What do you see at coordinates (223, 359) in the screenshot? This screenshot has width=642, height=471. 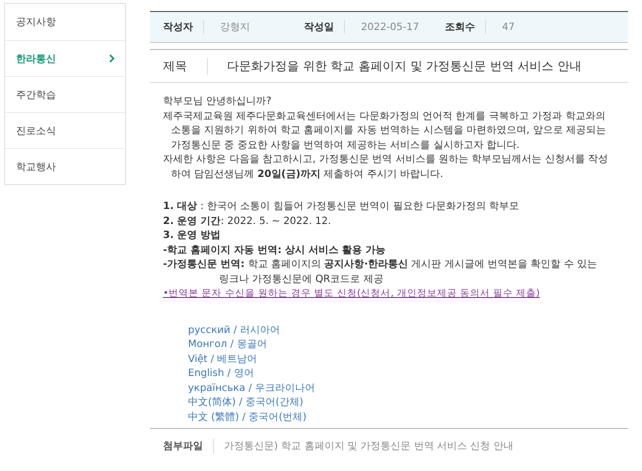 I see `language-link: Việt / 베트남어` at bounding box center [223, 359].